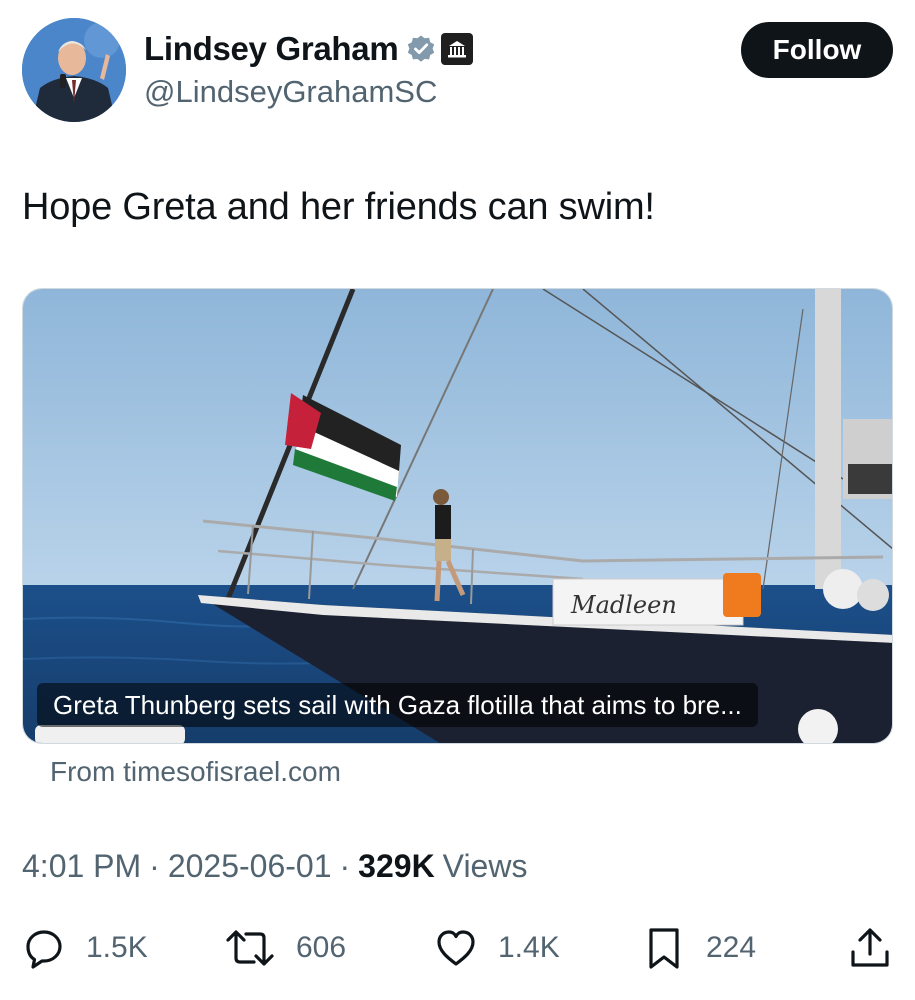  I want to click on card-source: From timesofisrael.com, so click(195, 772).